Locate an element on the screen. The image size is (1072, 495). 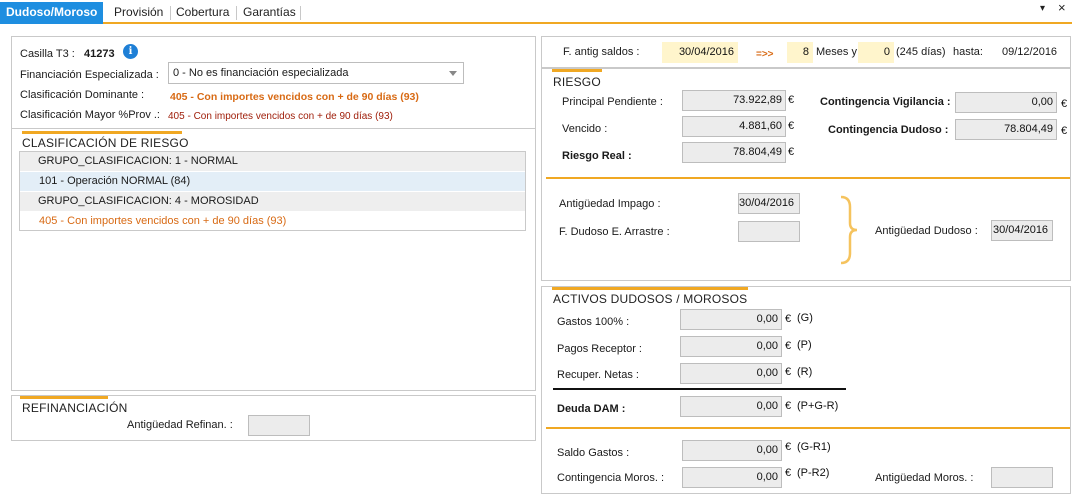
saldo-gastos-field: 0,00 is located at coordinates (732, 450).